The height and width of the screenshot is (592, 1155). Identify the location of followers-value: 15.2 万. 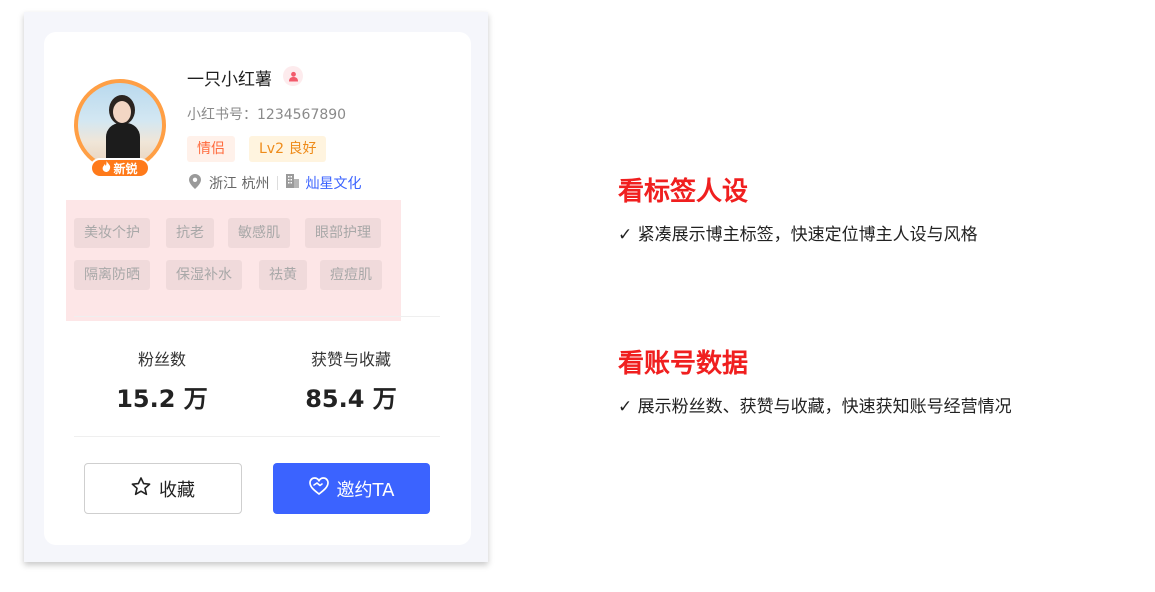
(162, 399).